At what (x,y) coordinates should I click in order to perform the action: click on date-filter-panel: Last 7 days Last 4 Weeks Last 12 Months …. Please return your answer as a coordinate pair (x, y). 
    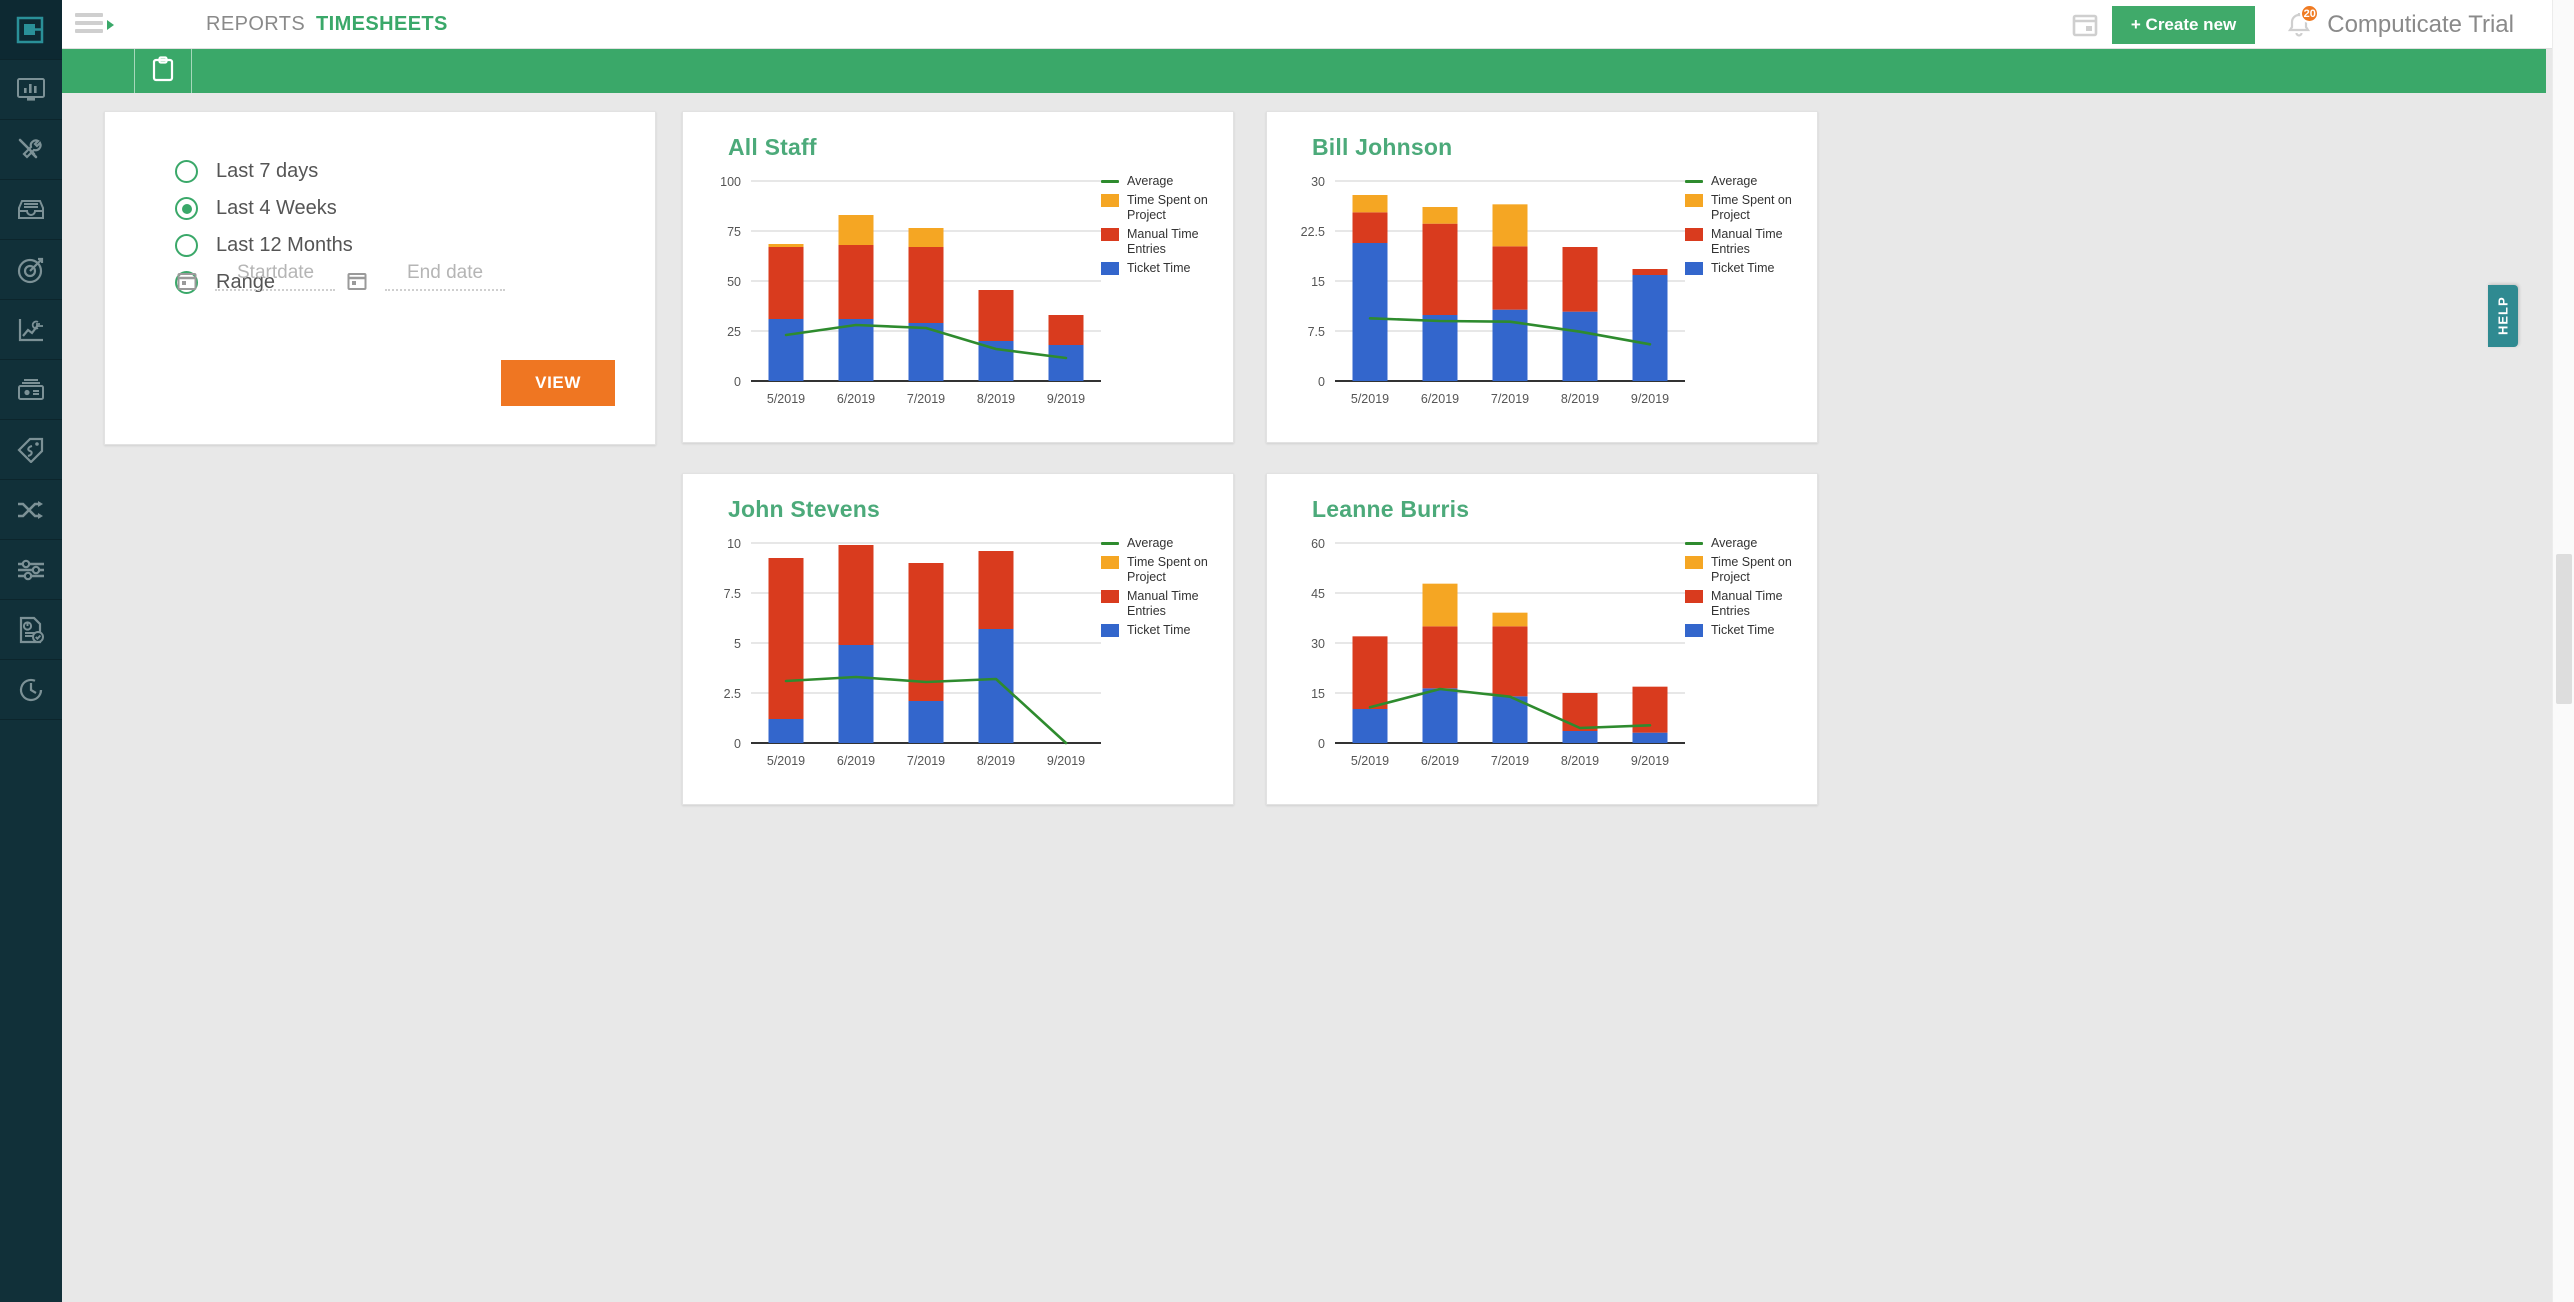
    Looking at the image, I should click on (380, 278).